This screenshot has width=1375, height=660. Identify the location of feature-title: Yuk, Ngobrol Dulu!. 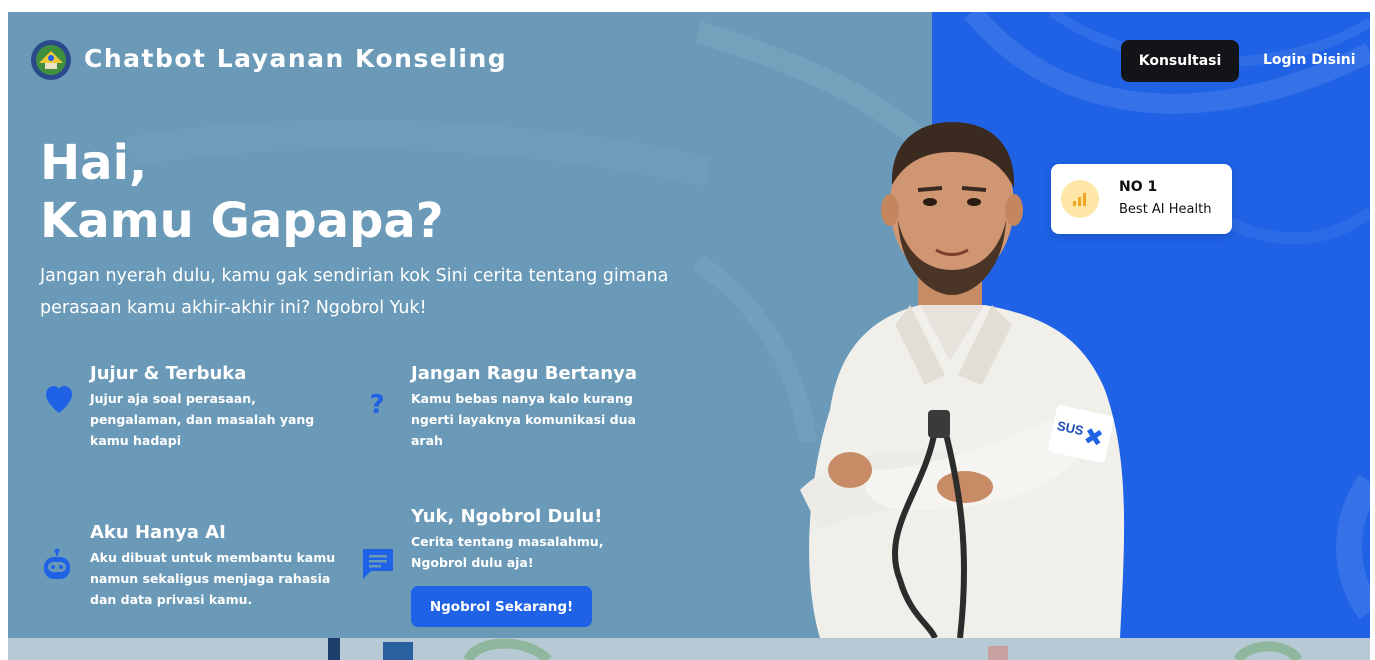
(507, 516).